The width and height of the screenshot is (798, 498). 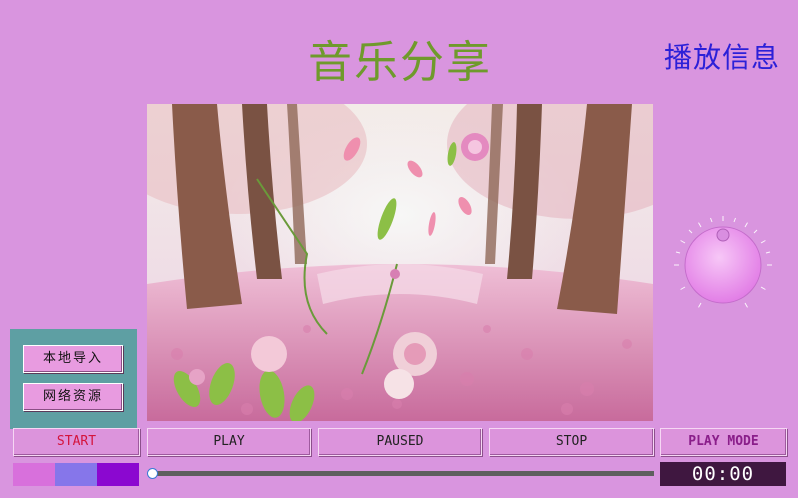 What do you see at coordinates (118, 474) in the screenshot?
I see `swatch-purple` at bounding box center [118, 474].